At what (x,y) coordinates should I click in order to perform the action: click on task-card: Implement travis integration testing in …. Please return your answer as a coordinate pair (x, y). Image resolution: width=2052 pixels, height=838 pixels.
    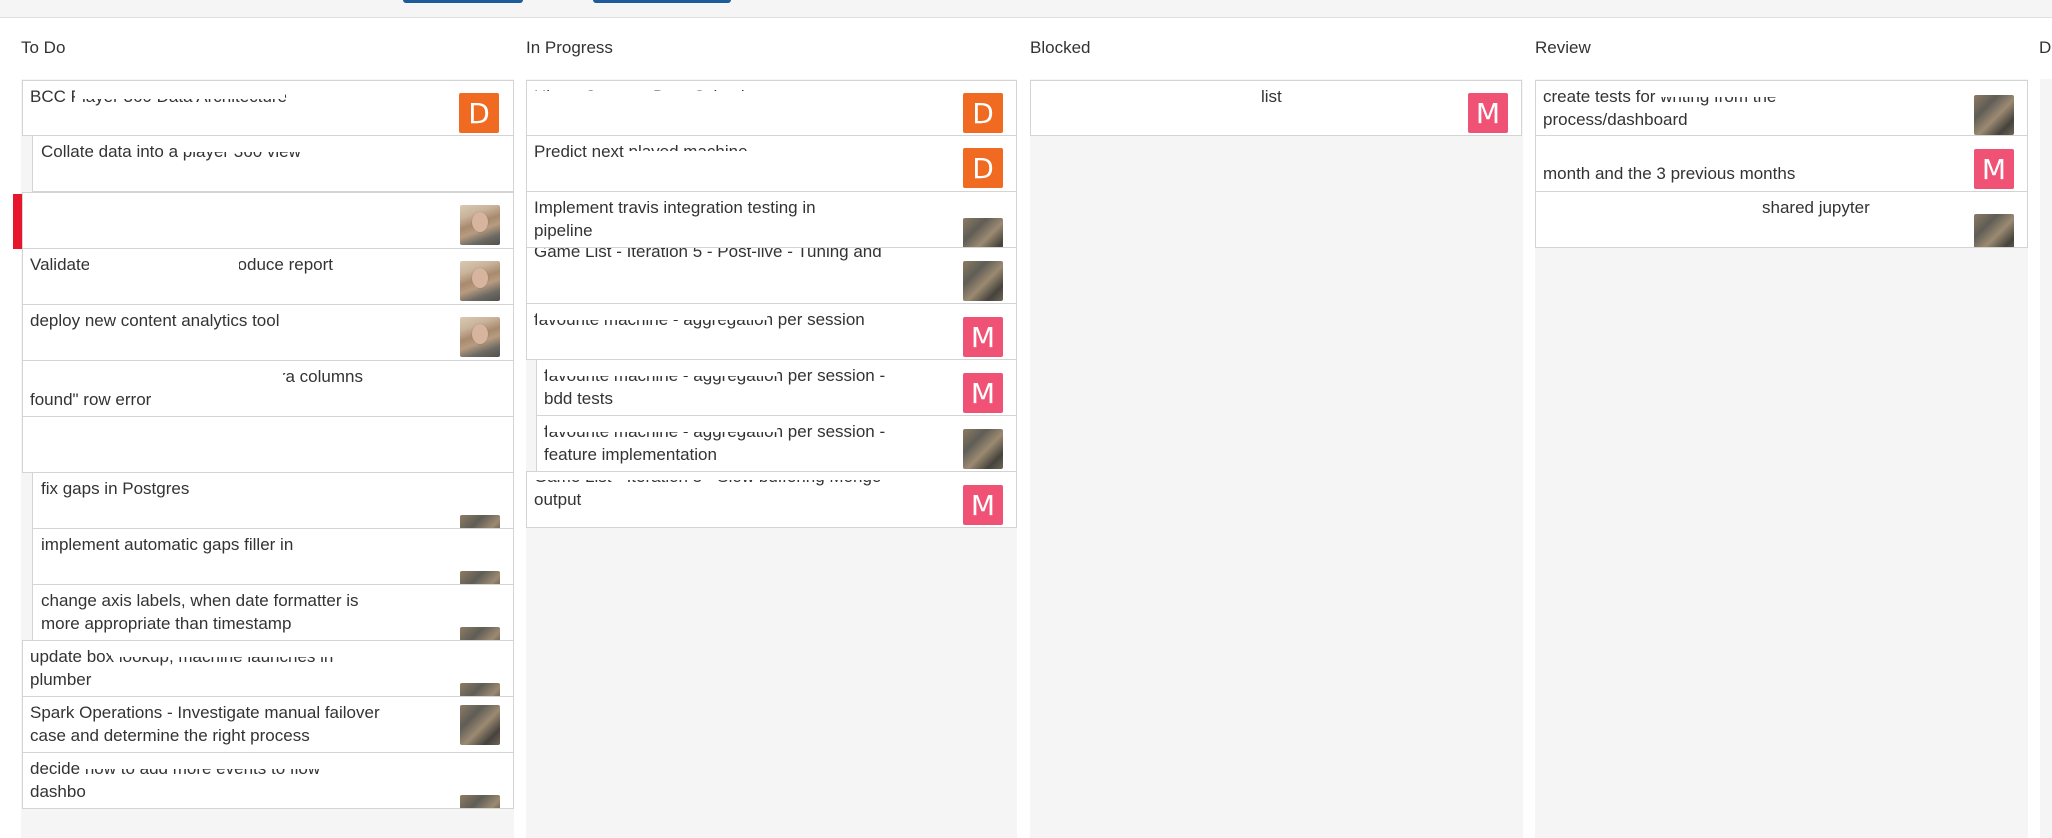
    Looking at the image, I should click on (771, 219).